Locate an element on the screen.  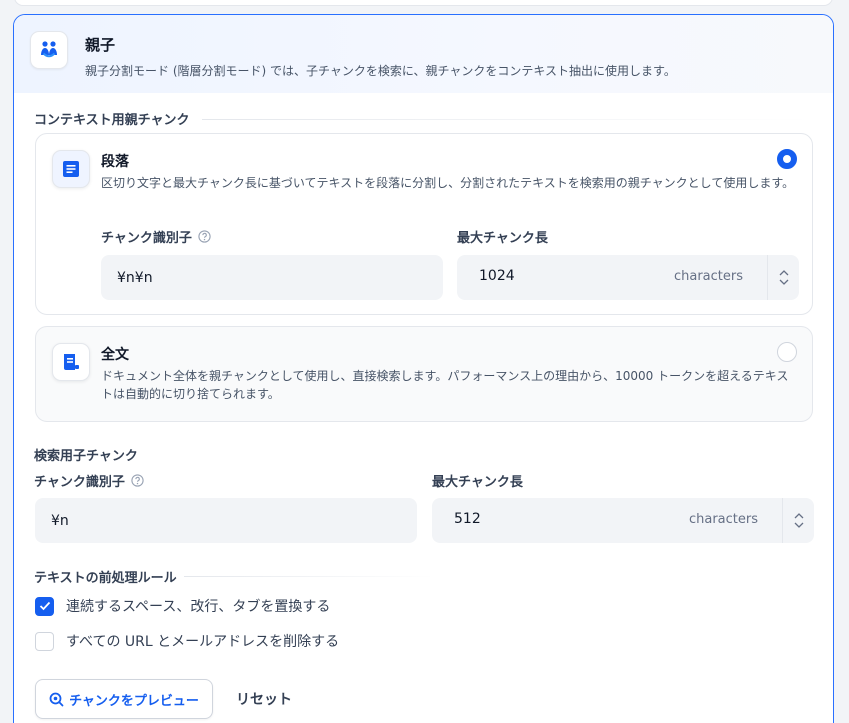
parent-max-length-input: 1024 characters is located at coordinates (628, 277).